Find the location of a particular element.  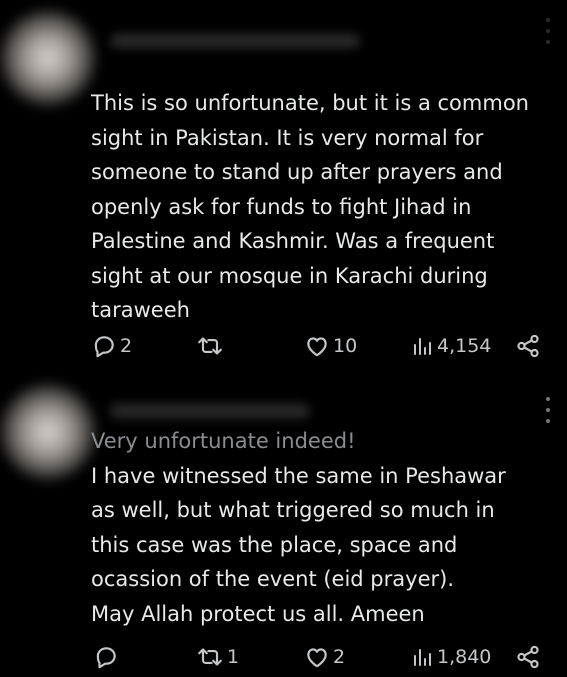

reply-button is located at coordinates (107, 657).